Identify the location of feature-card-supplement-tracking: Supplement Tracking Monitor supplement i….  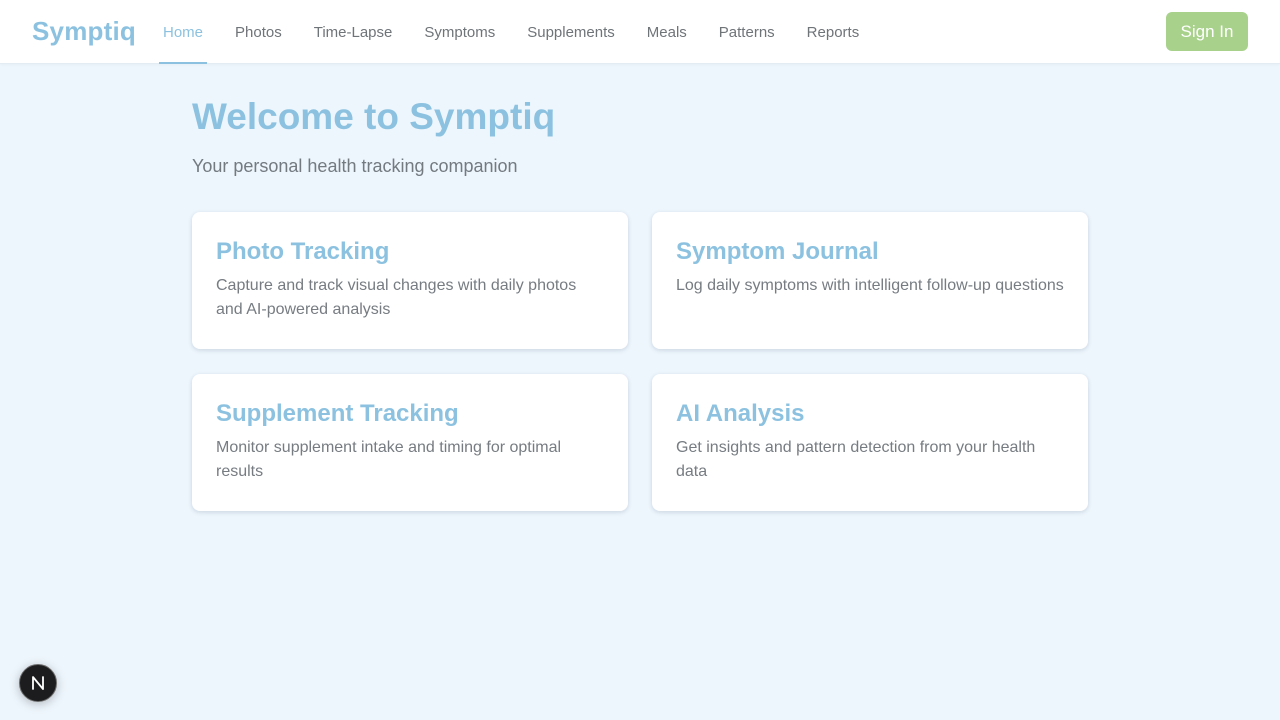
(410, 442).